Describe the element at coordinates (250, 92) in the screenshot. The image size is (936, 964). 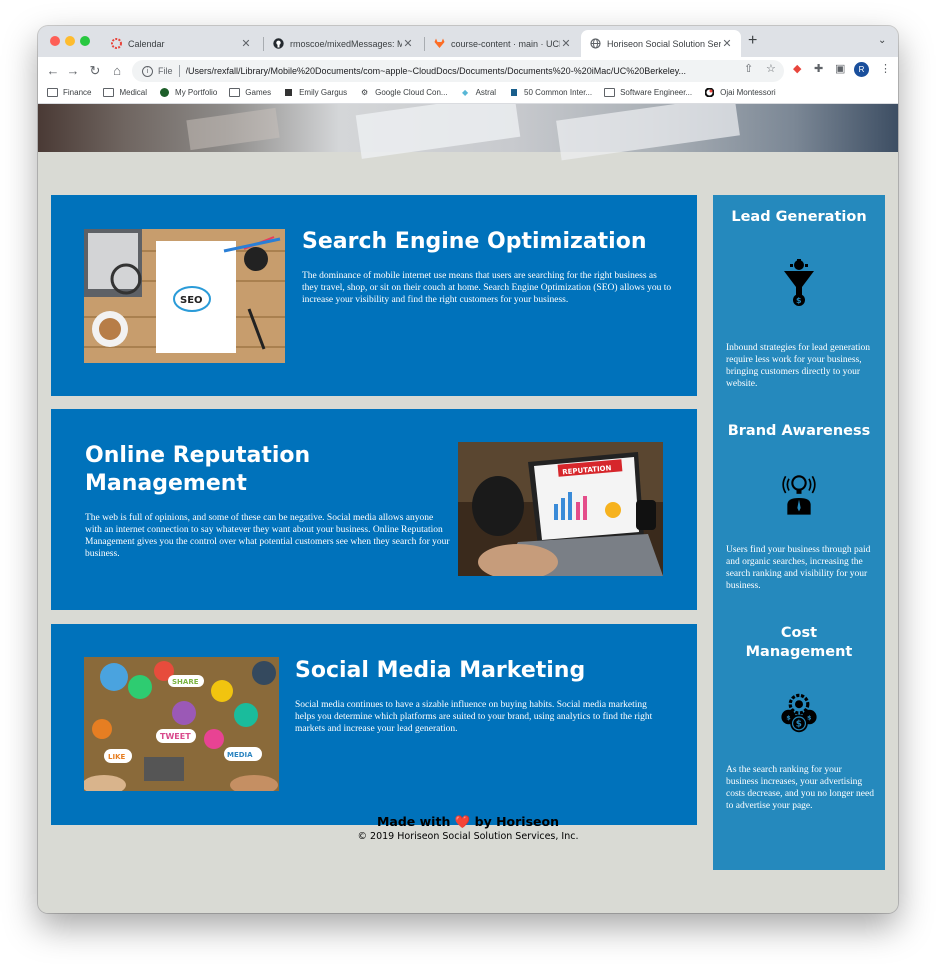
I see `bookmark-games: Games` at that location.